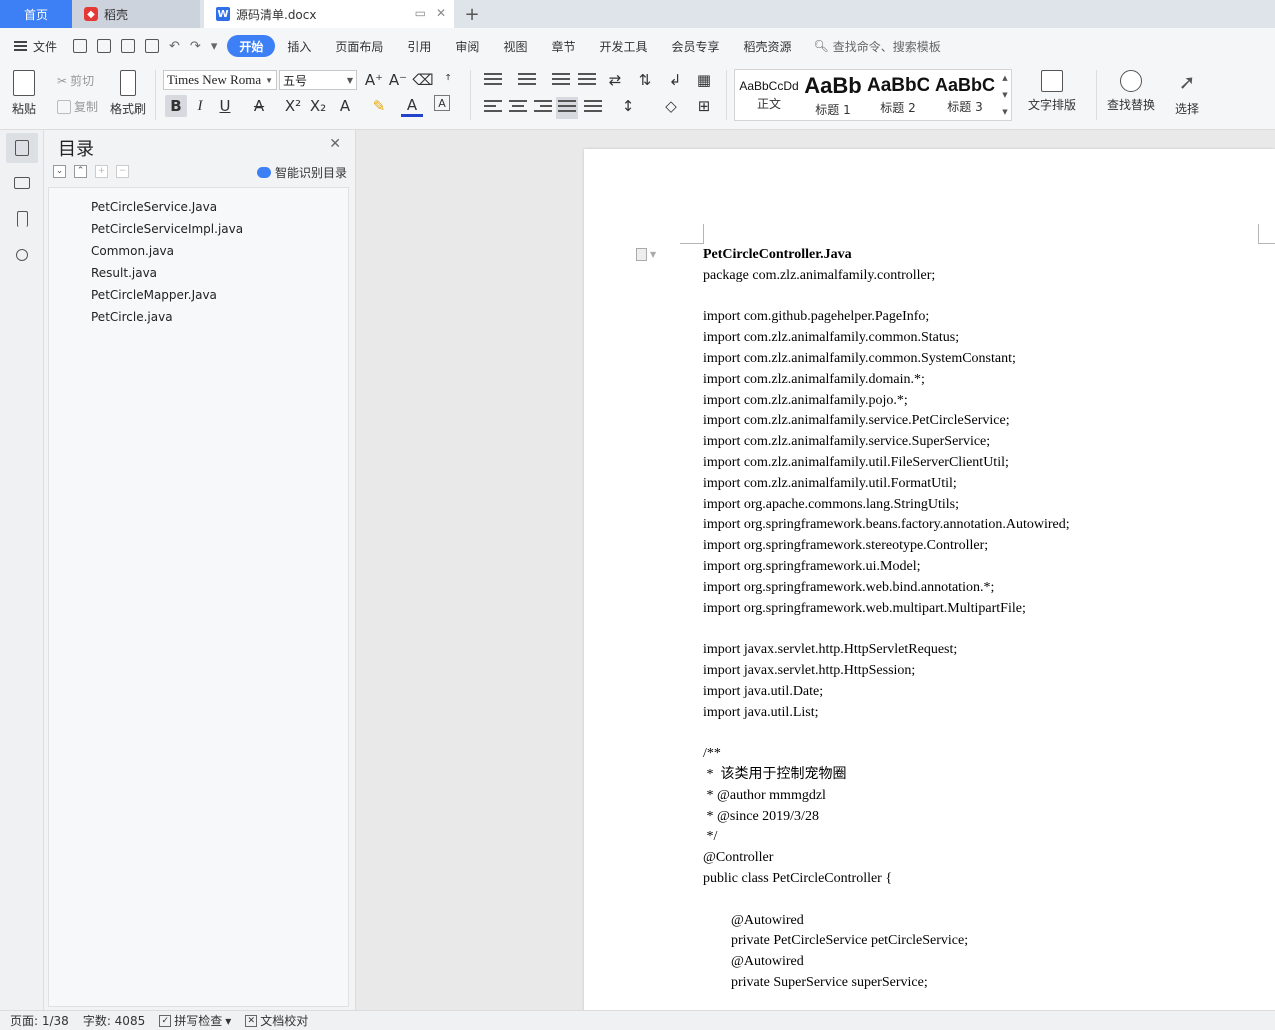  I want to click on more-styles-icon: ▼, so click(1004, 112).